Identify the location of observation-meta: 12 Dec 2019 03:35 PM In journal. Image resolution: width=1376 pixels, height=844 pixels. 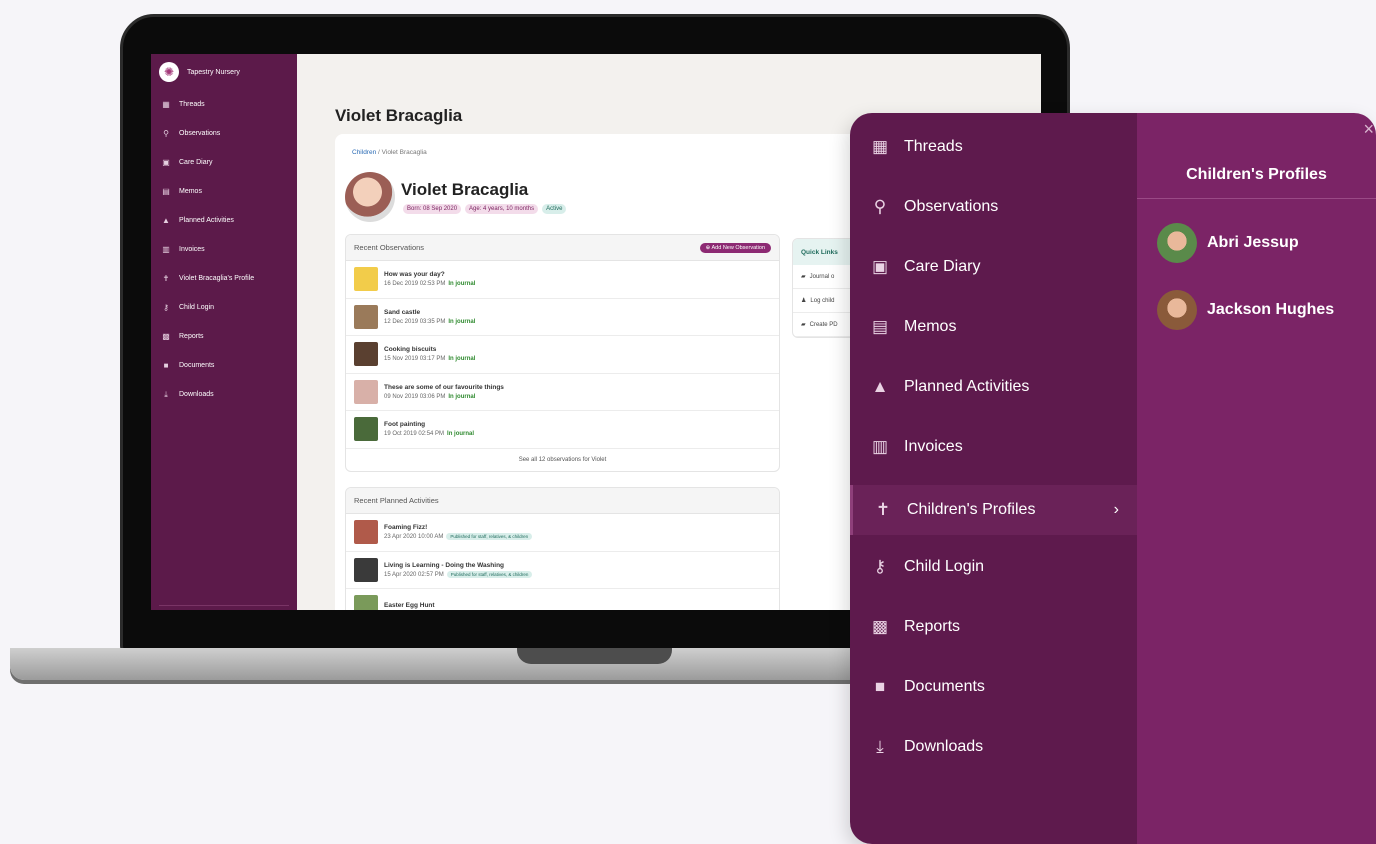
(429, 322).